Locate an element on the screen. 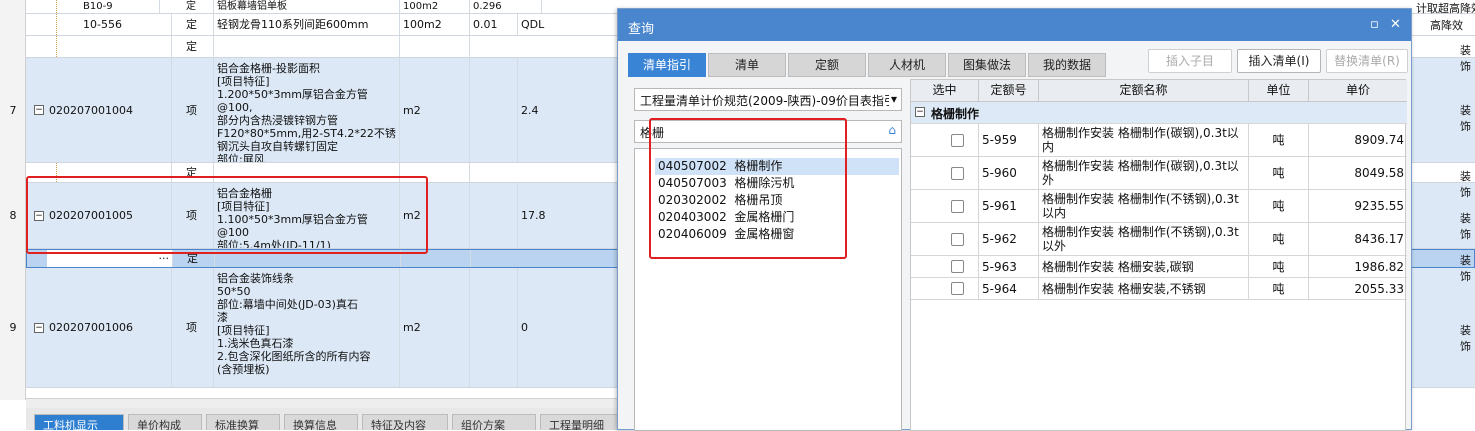 Image resolution: width=1475 pixels, height=431 pixels. row-code: B10-9 is located at coordinates (120, 6).